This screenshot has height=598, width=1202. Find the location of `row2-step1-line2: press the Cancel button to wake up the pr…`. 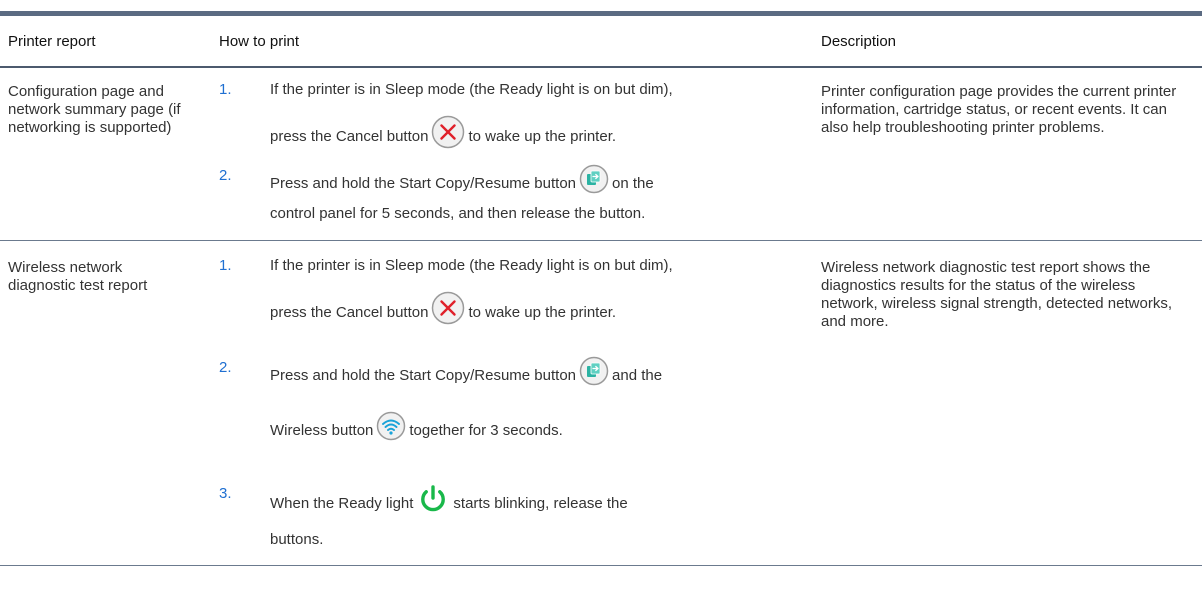

row2-step1-line2: press the Cancel button to wake up the pr… is located at coordinates (443, 312).